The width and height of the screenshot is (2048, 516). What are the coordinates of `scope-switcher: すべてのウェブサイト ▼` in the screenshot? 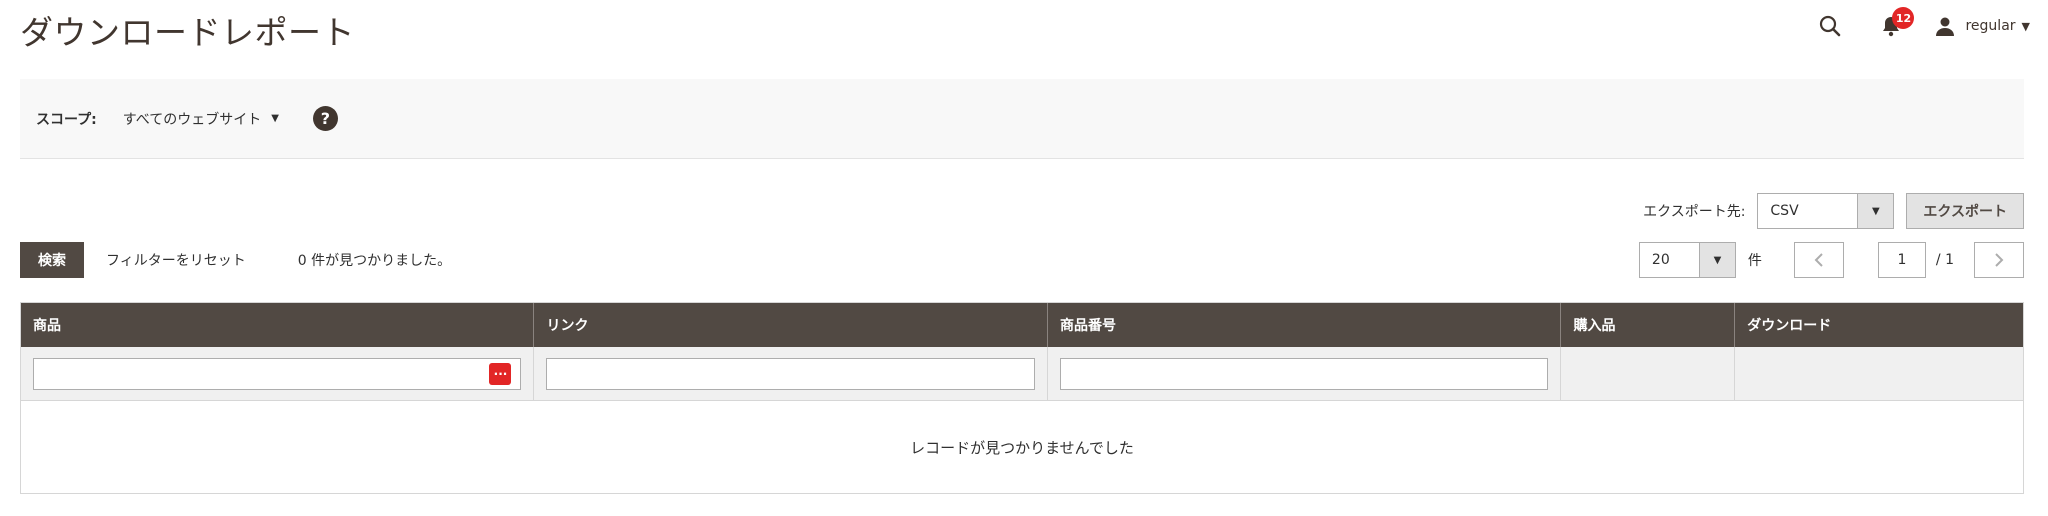 It's located at (201, 119).